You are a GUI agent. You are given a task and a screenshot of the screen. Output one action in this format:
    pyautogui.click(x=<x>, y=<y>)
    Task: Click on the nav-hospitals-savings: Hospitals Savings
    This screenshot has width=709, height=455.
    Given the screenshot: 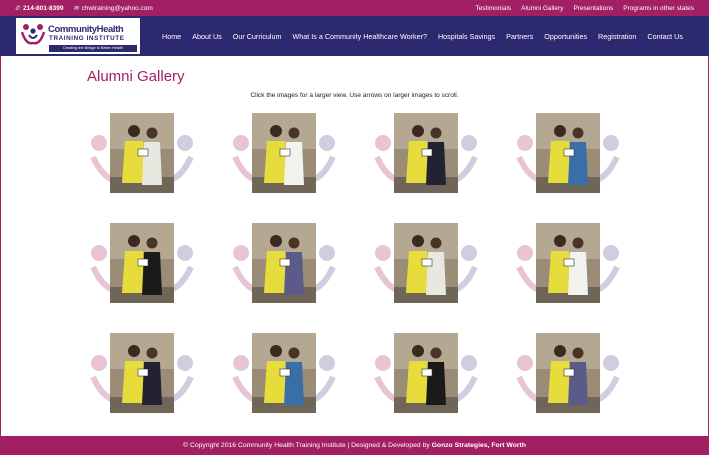 What is the action you would take?
    pyautogui.click(x=466, y=36)
    